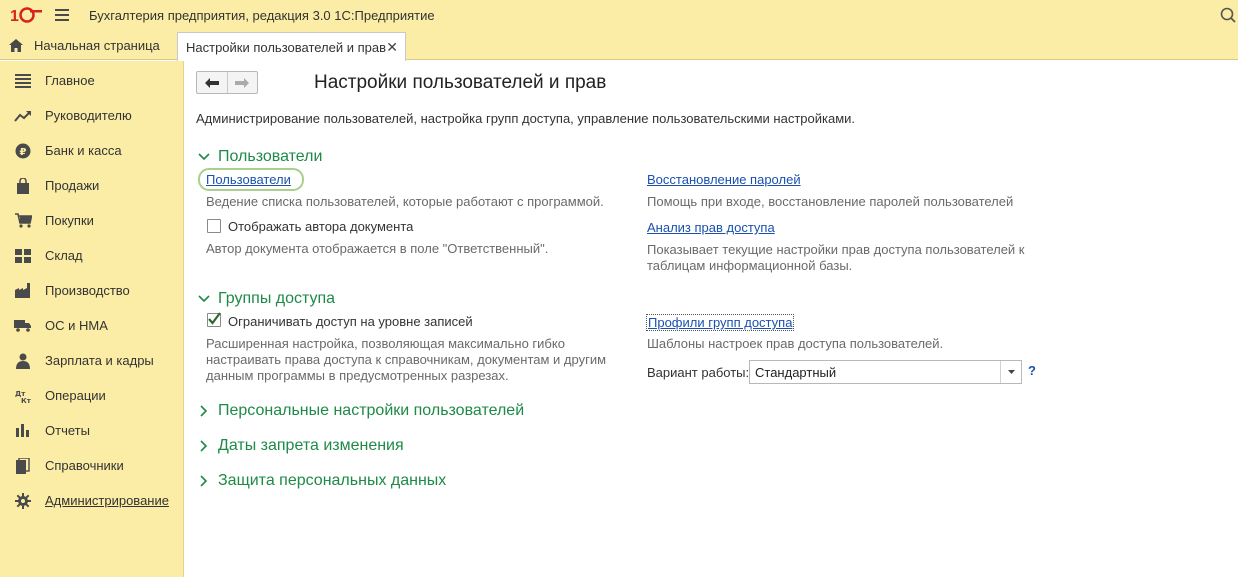  I want to click on person-icon, so click(23, 361).